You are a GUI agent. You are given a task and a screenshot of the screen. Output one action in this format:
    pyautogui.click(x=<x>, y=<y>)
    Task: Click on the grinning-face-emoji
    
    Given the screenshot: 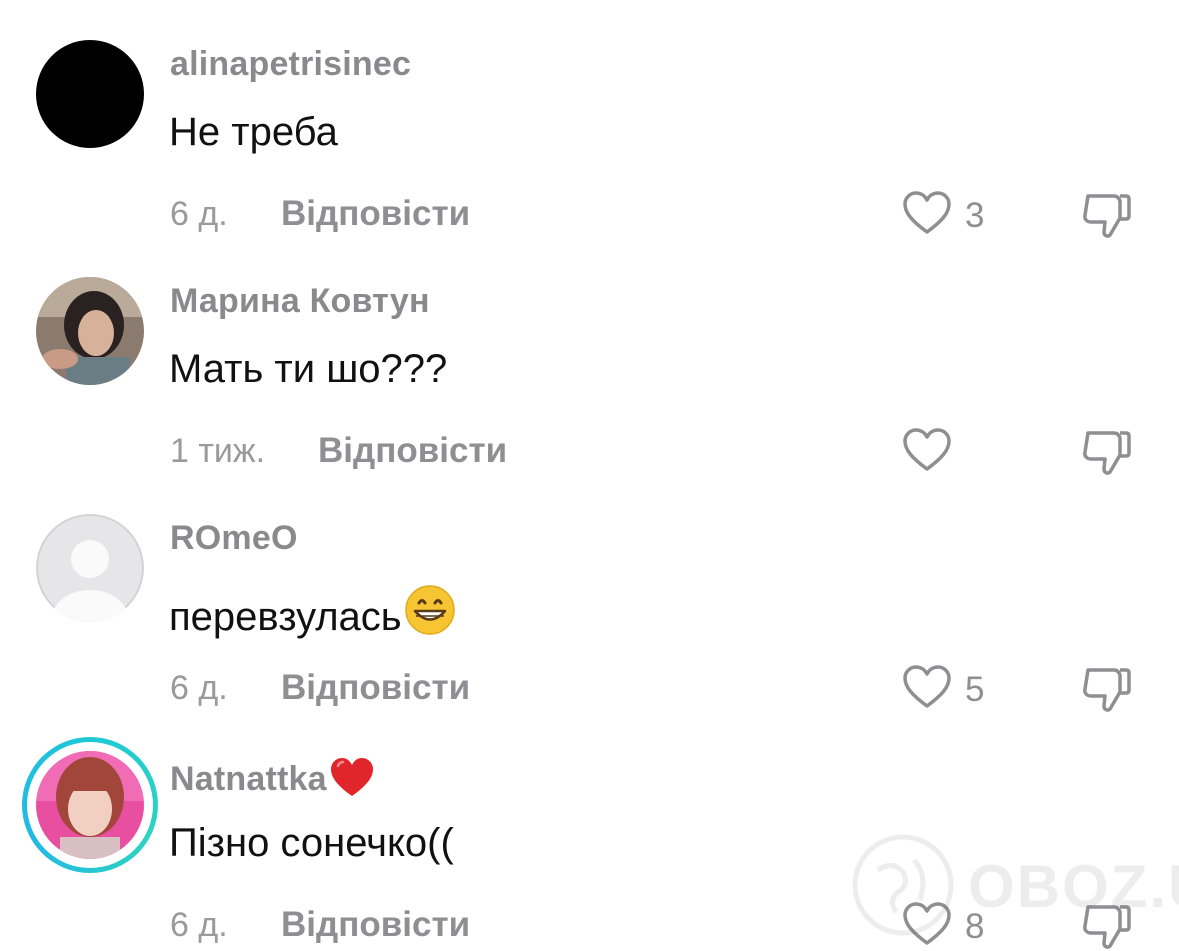 What is the action you would take?
    pyautogui.click(x=429, y=610)
    